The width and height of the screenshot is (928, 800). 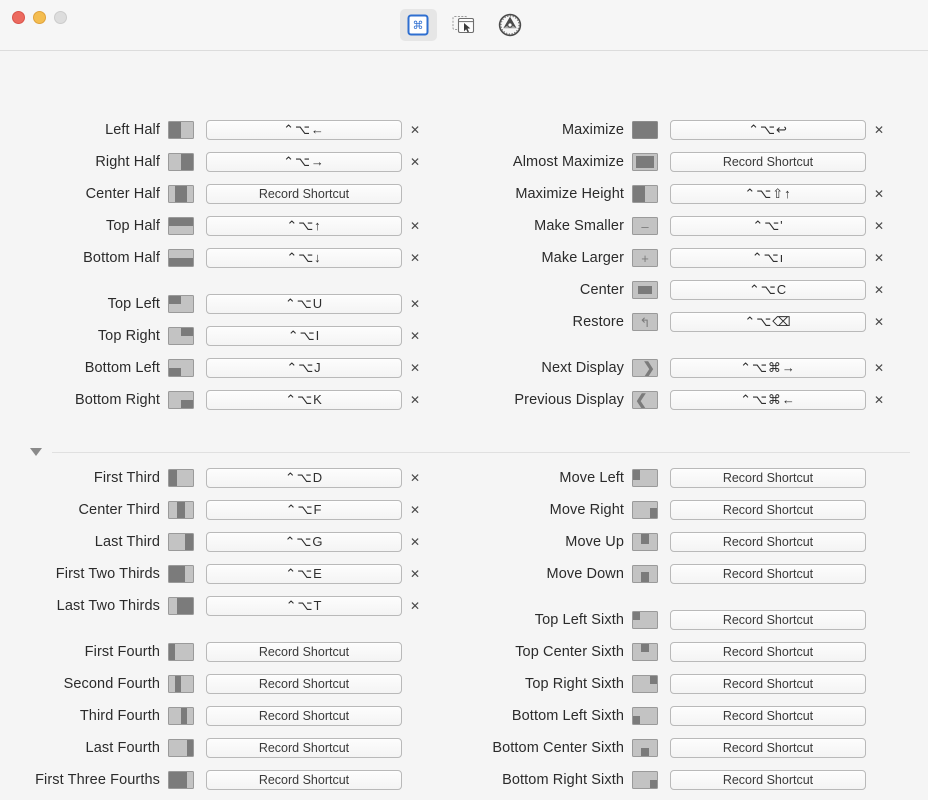 I want to click on action-label: First Two Thirds, so click(x=107, y=574).